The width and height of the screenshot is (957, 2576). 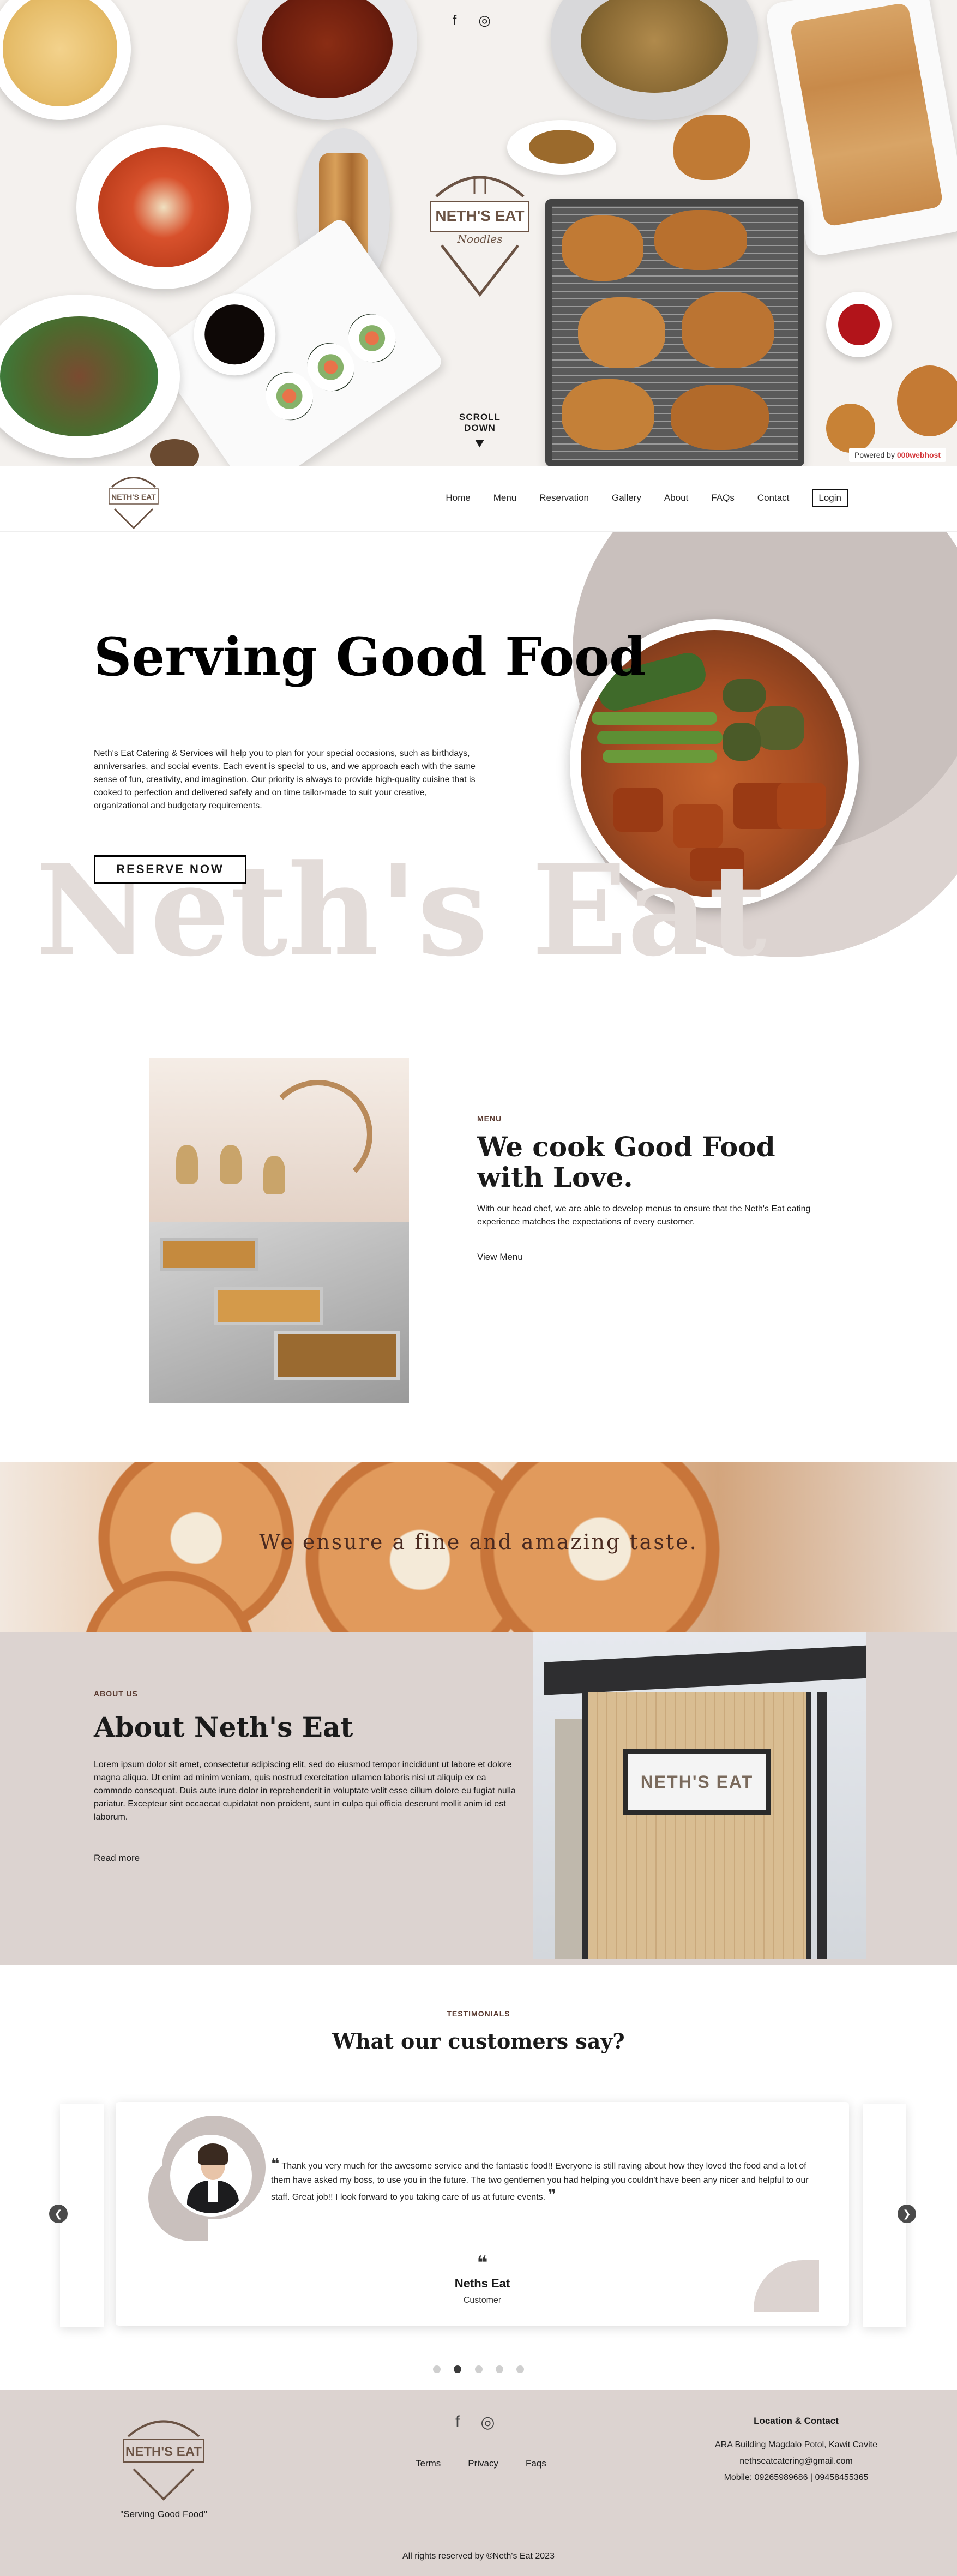 I want to click on hero-social-links: f ◎, so click(x=472, y=21).